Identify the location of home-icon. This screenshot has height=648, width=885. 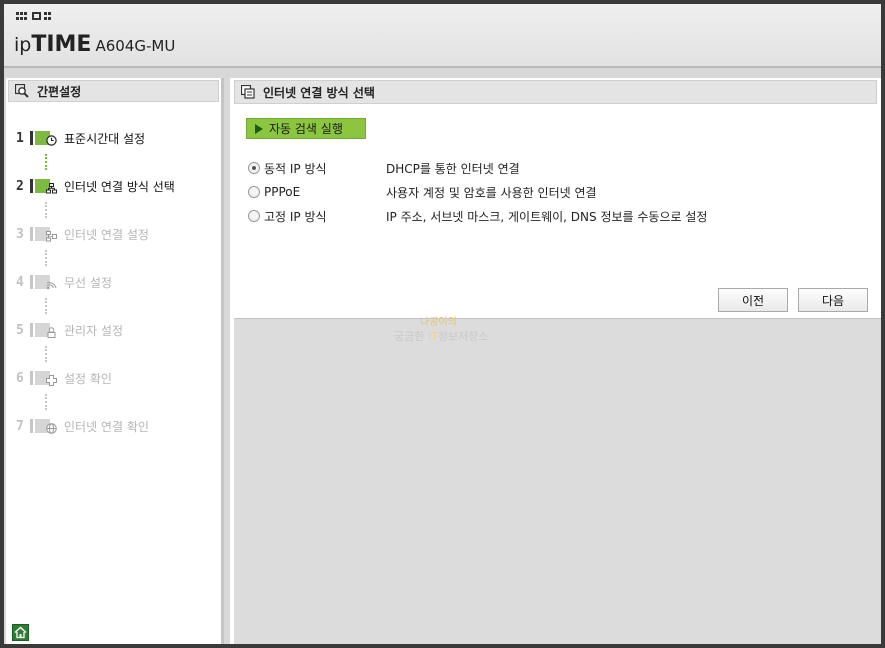
(20, 632).